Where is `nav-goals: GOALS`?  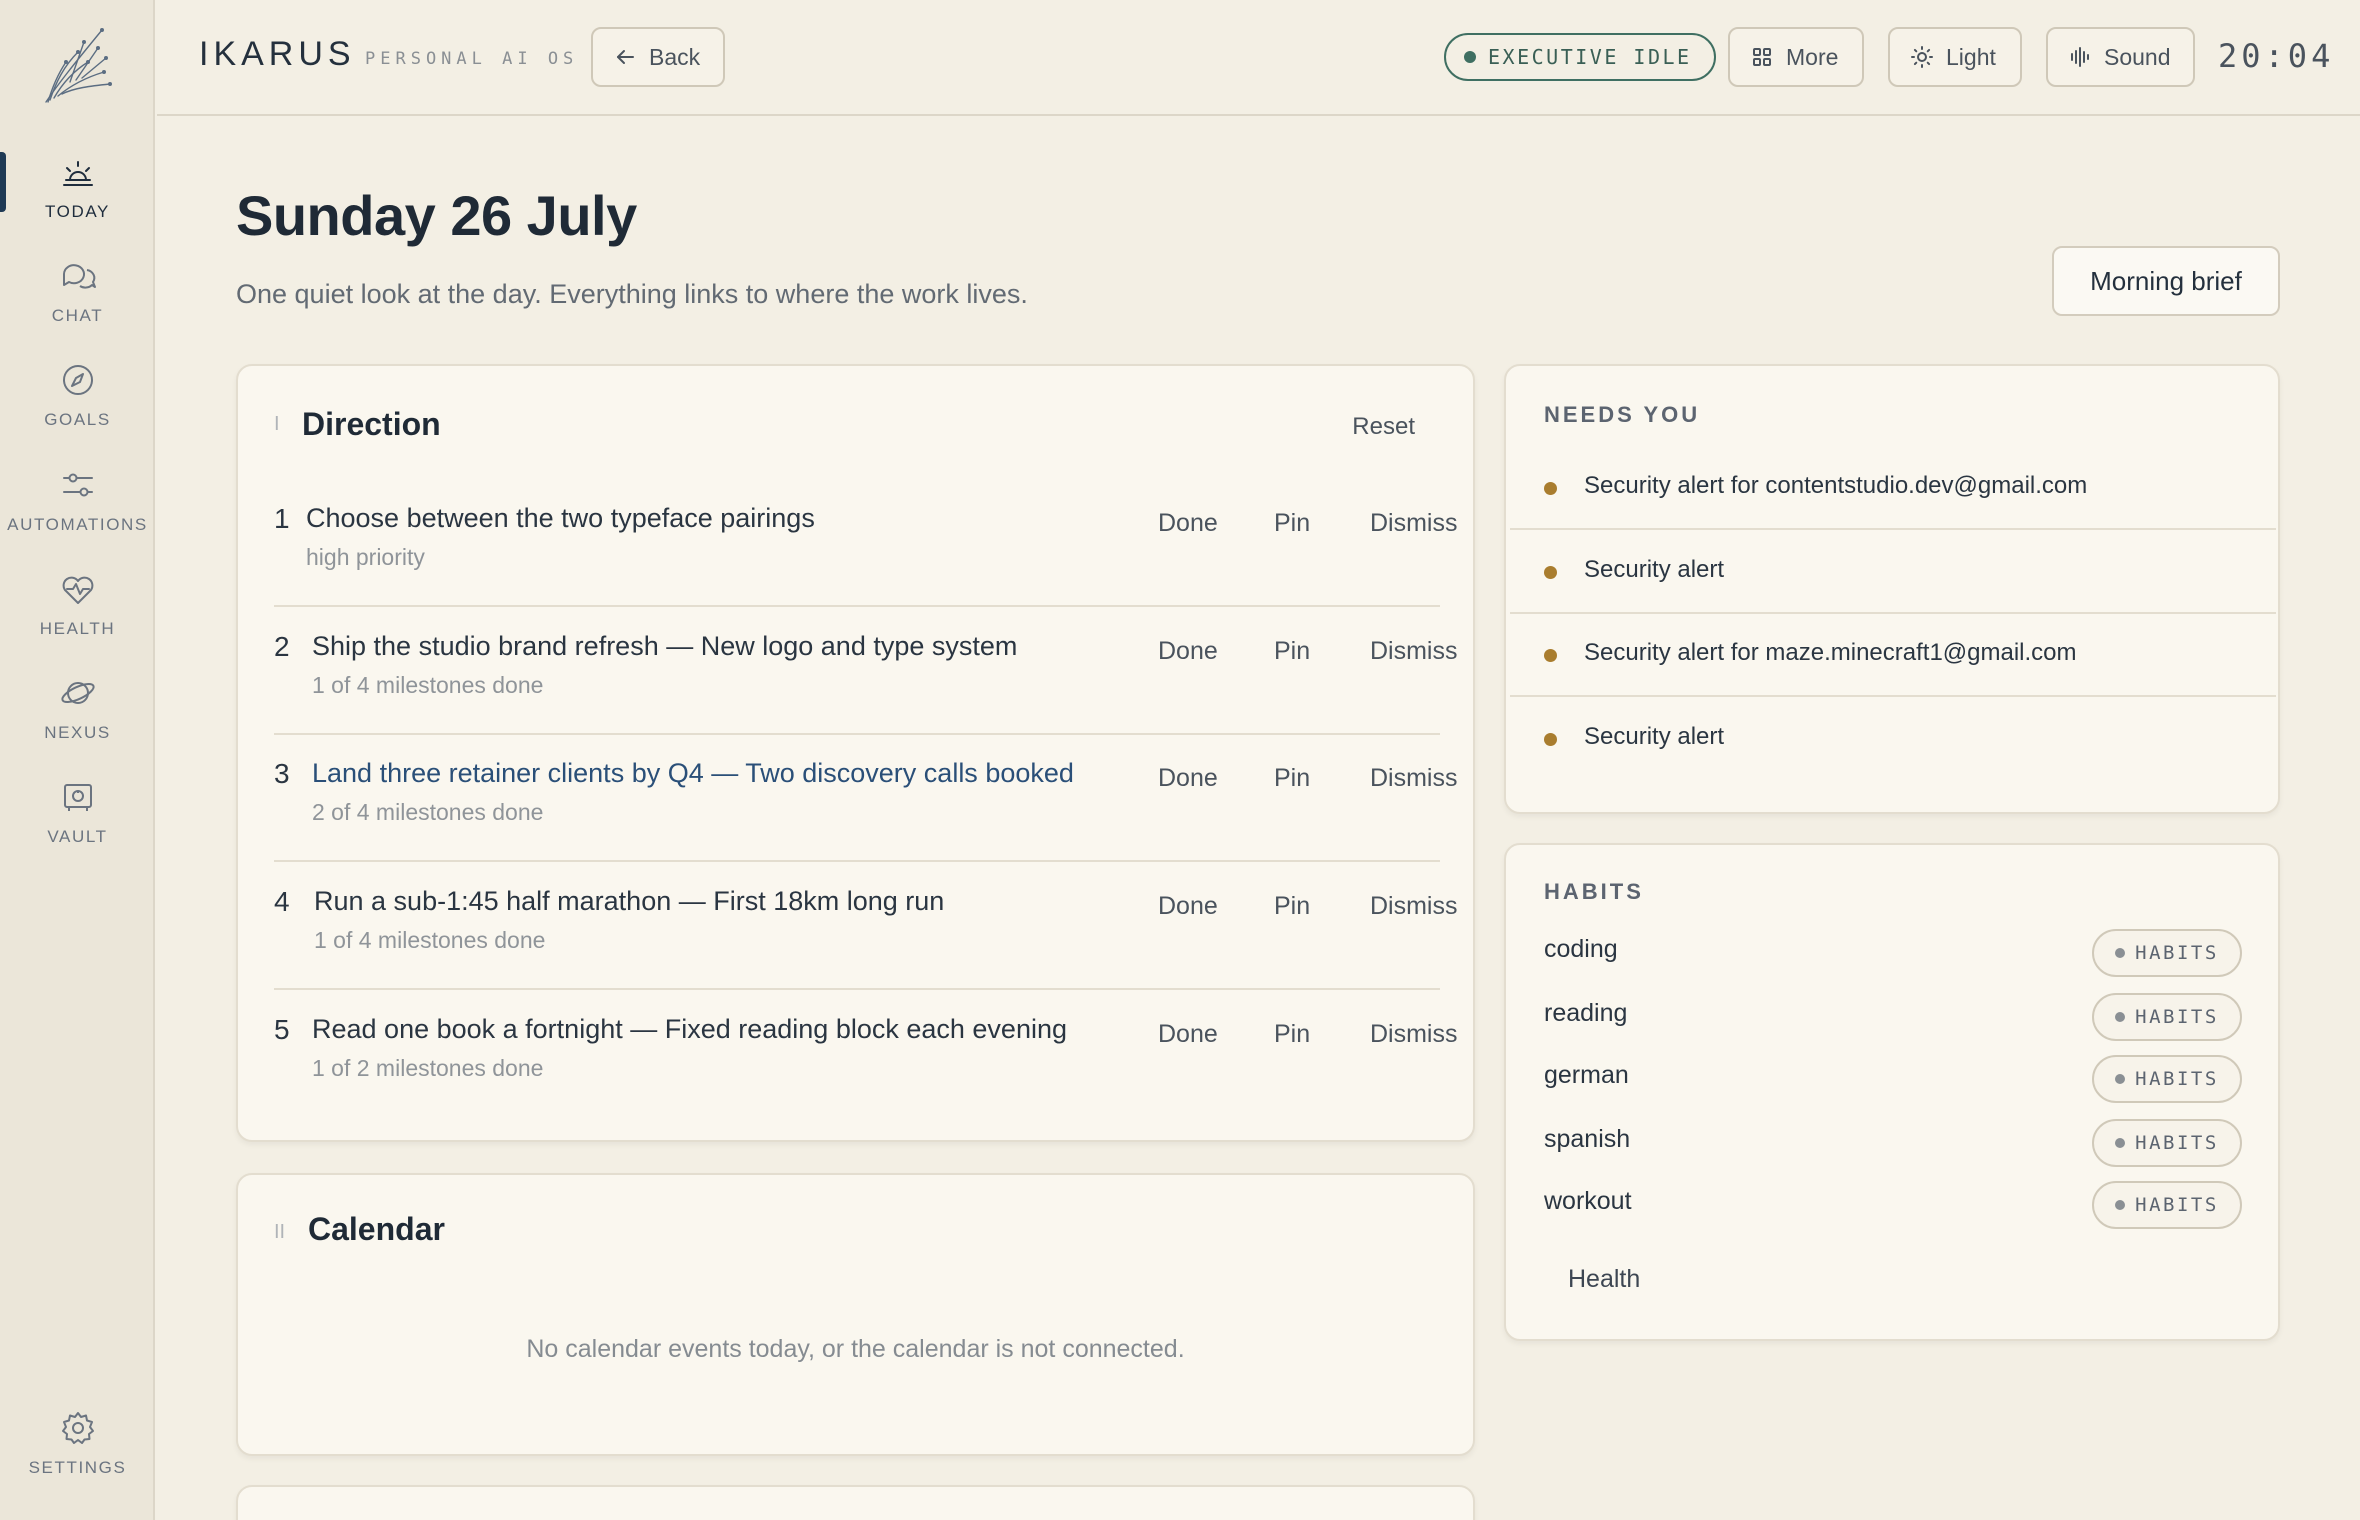
nav-goals: GOALS is located at coordinates (77, 402).